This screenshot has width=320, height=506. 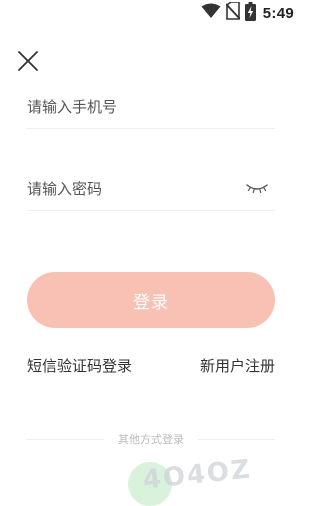 I want to click on watermark-text: 4O4OZ, so click(x=197, y=474).